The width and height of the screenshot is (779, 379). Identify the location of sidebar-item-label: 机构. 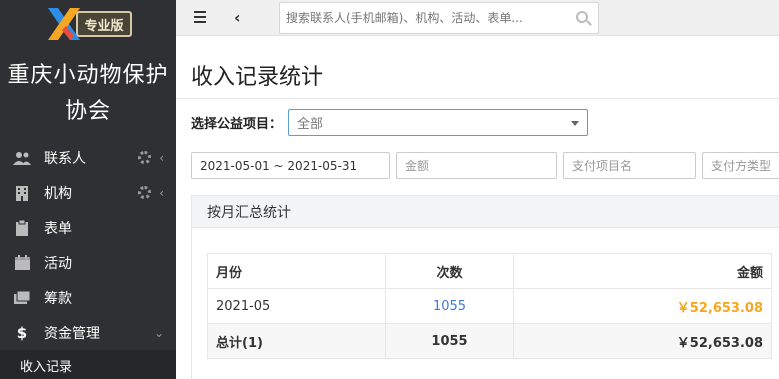
(58, 193).